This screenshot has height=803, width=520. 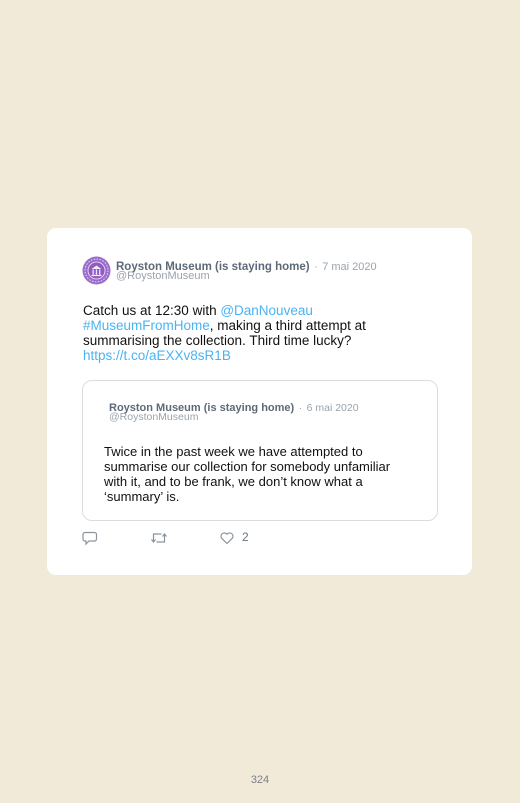 I want to click on reply-icon, so click(x=90, y=538).